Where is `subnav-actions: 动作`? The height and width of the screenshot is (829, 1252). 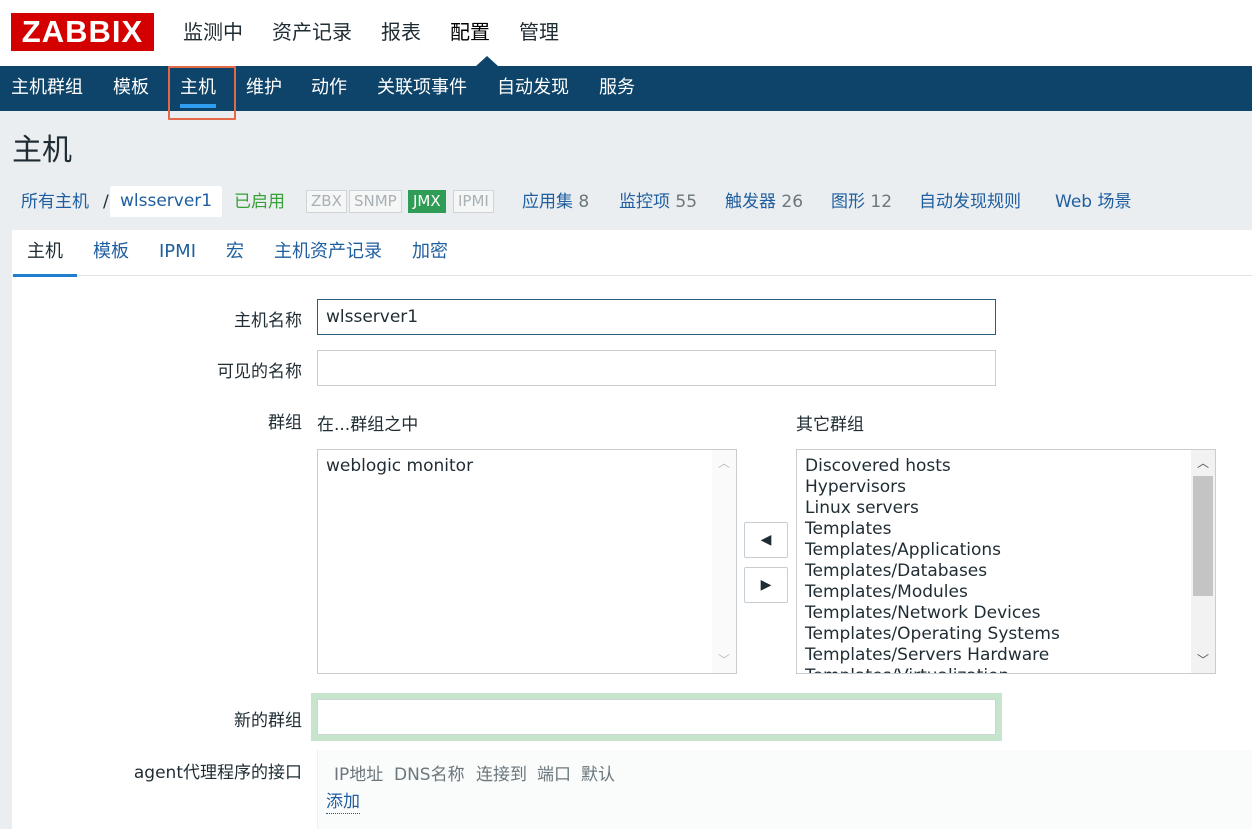
subnav-actions: 动作 is located at coordinates (329, 88).